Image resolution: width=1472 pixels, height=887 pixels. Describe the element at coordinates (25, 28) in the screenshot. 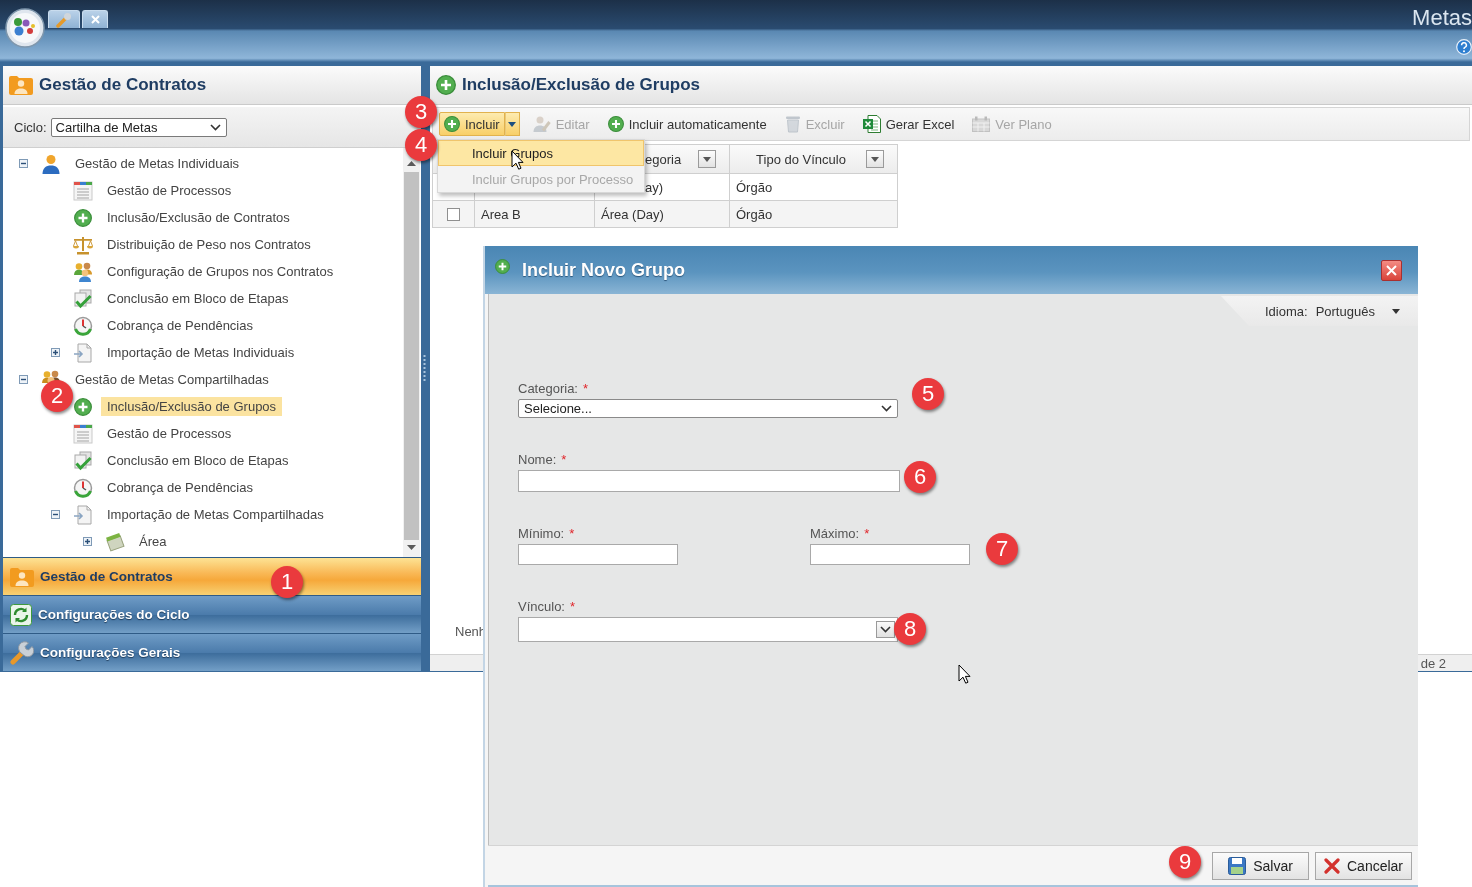

I see `orb-icon` at that location.